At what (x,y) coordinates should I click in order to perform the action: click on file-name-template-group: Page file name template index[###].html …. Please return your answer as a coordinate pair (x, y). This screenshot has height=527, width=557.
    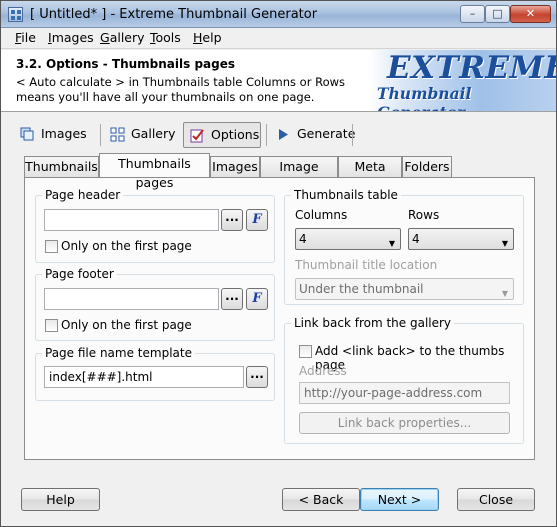
    Looking at the image, I should click on (155, 373).